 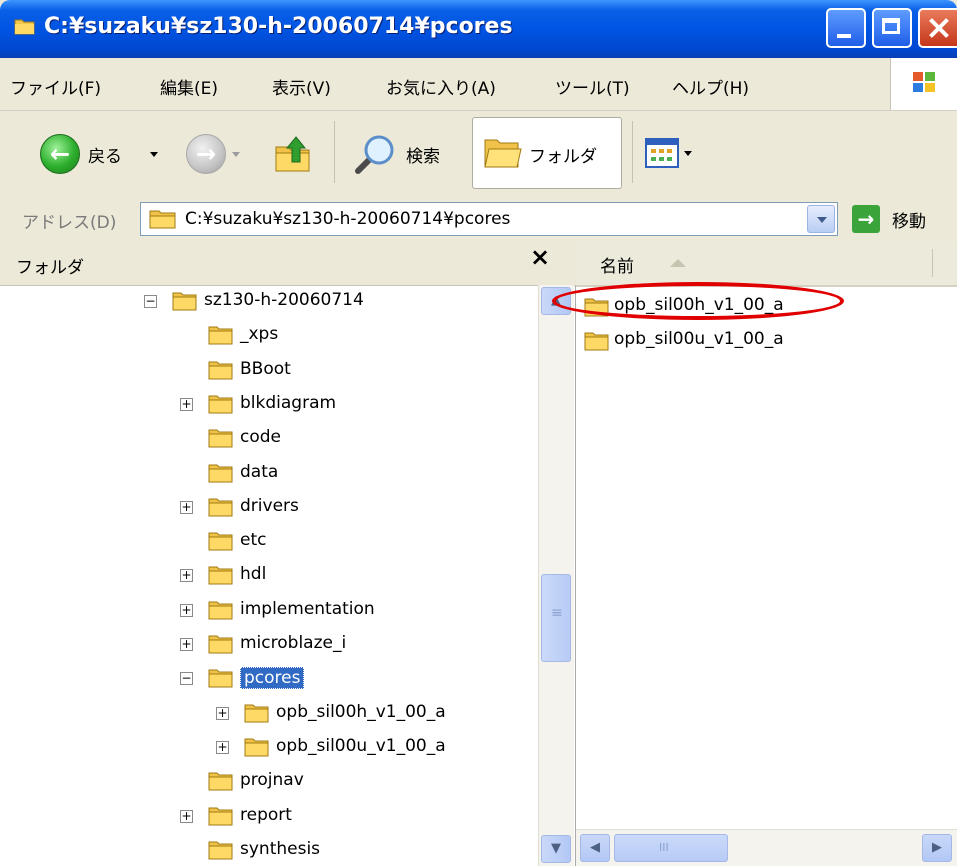 What do you see at coordinates (671, 848) in the screenshot?
I see `horizontal-scroll-thumb: III` at bounding box center [671, 848].